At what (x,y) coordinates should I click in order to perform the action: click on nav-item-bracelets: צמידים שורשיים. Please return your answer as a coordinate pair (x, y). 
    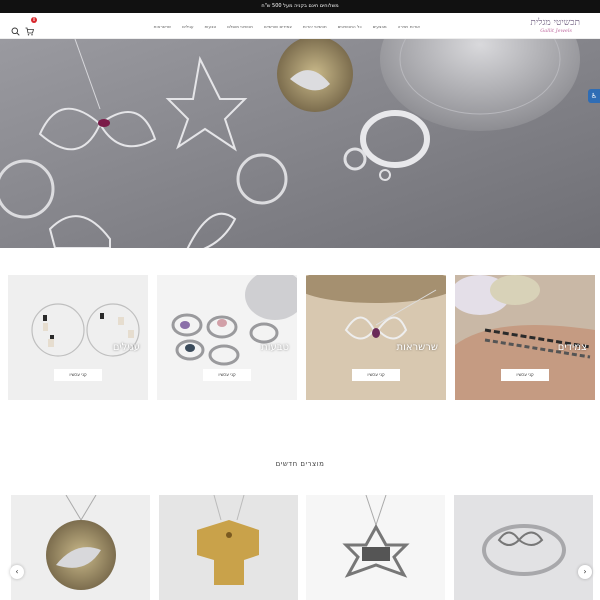
    Looking at the image, I should click on (278, 26).